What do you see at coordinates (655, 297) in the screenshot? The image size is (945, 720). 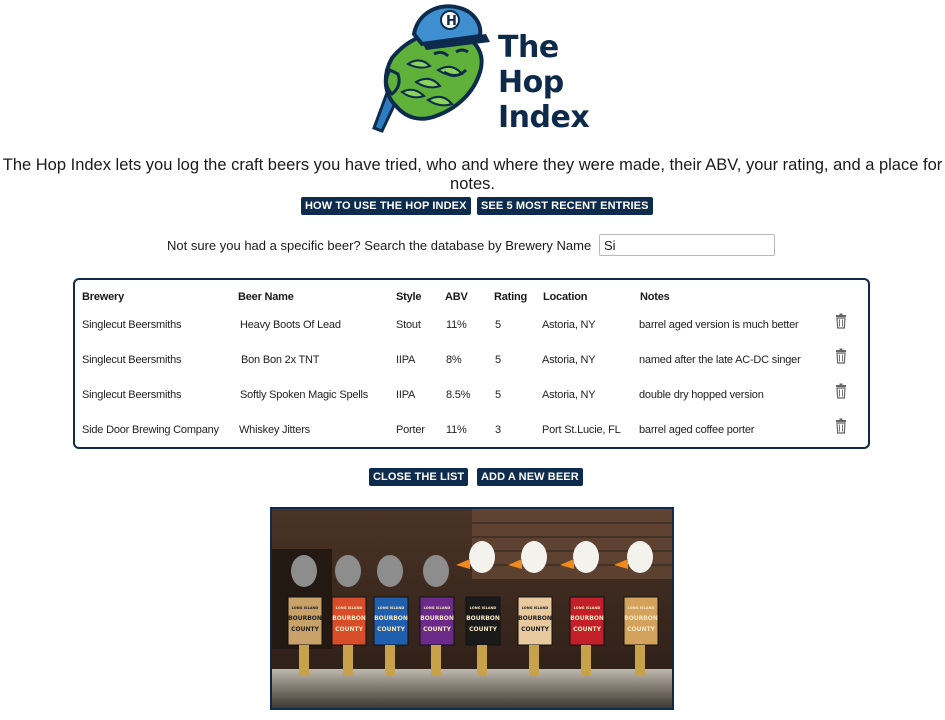 I see `header-notes: Notes` at bounding box center [655, 297].